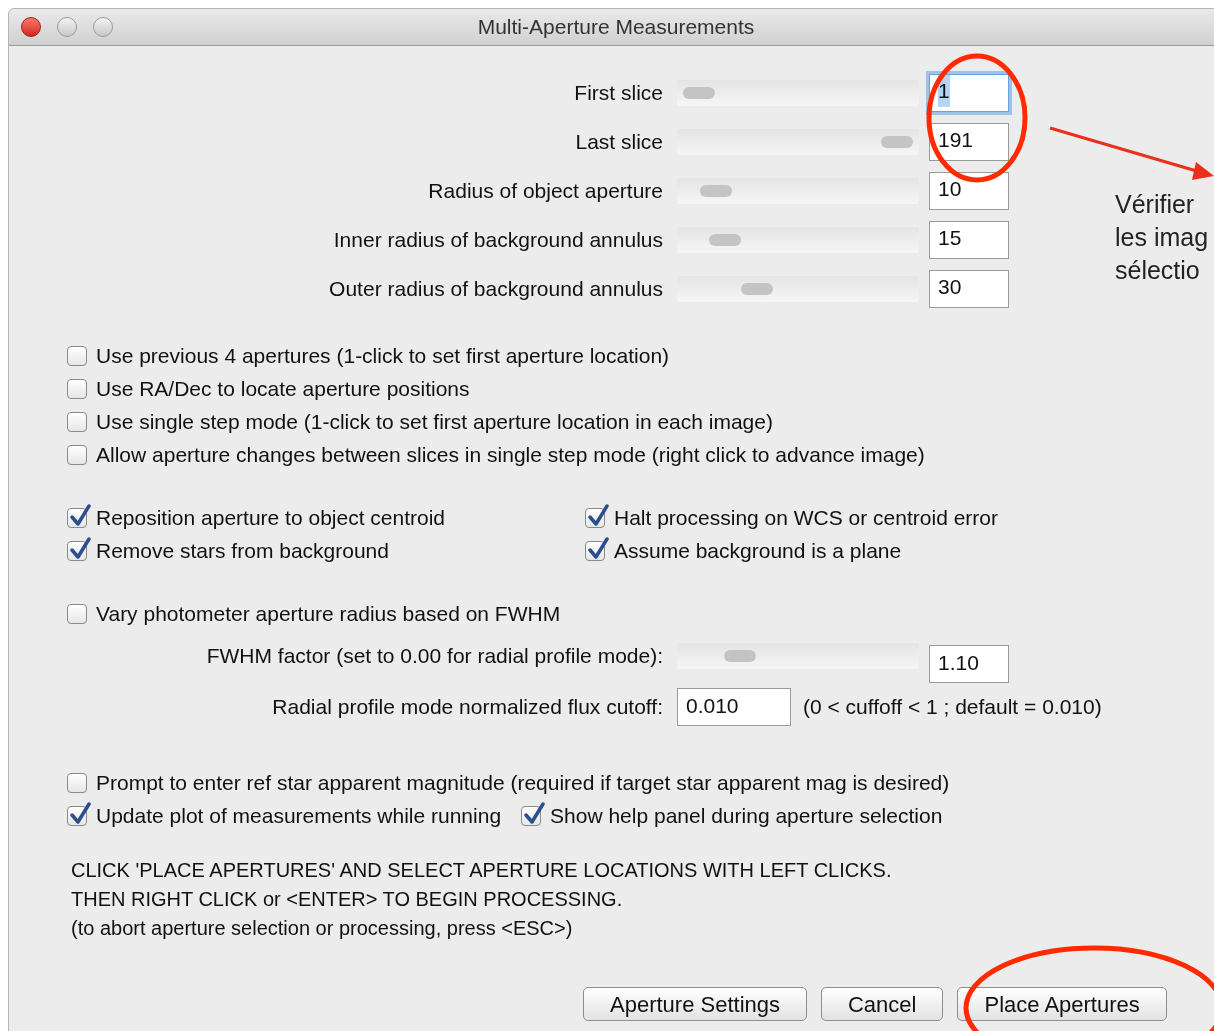 The width and height of the screenshot is (1214, 1031). Describe the element at coordinates (523, 782) in the screenshot. I see `checkbox-label: Prompt to enter ref star apparent magnitude (required if target star apparent mag is desired)` at that location.